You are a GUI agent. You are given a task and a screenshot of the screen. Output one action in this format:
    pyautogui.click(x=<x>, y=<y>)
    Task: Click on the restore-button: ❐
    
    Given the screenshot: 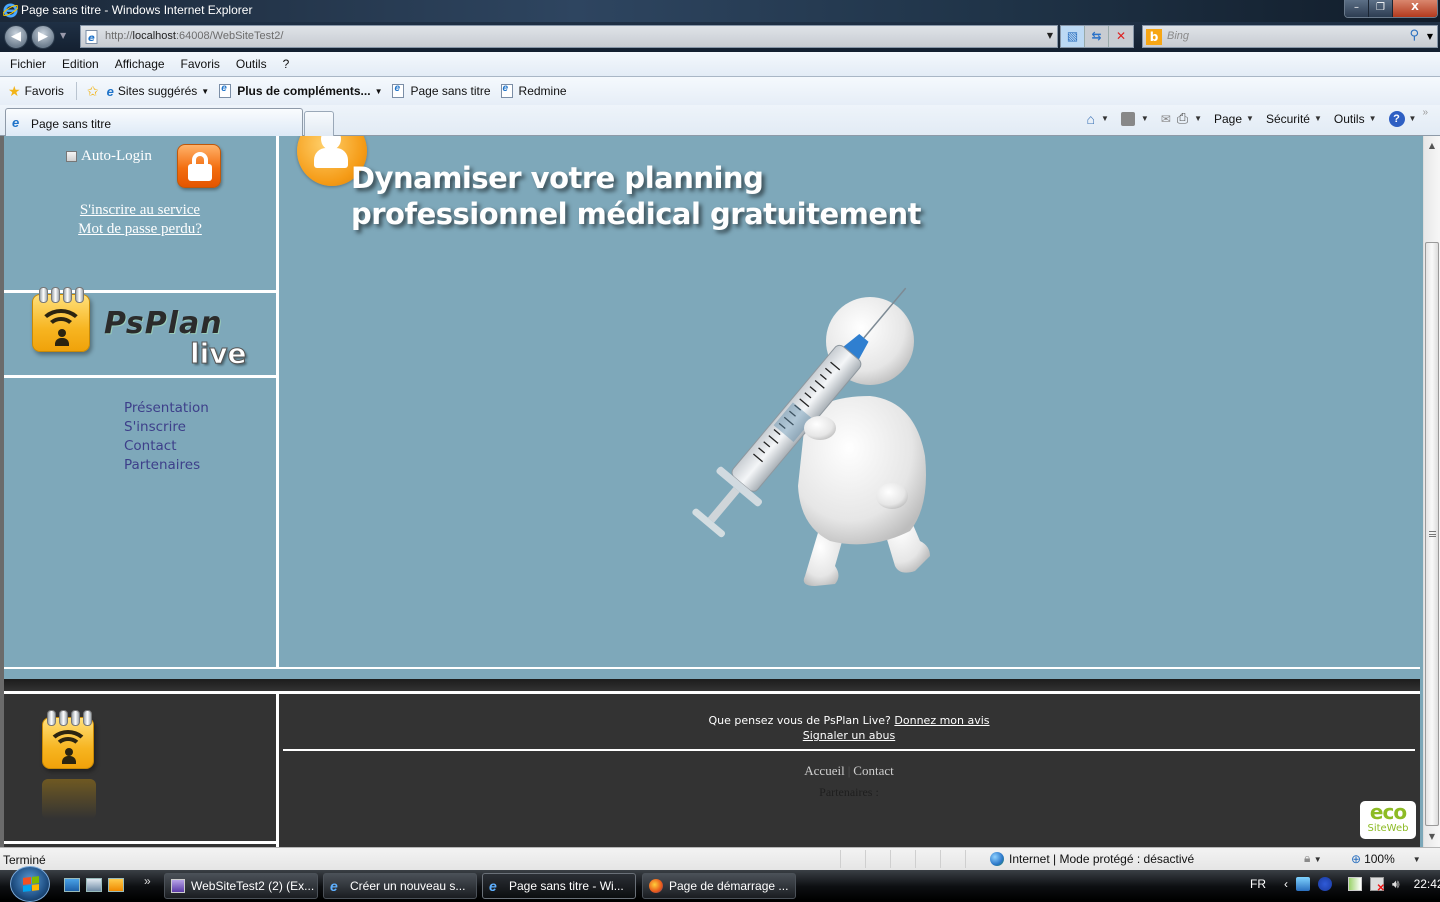 What is the action you would take?
    pyautogui.click(x=1381, y=8)
    